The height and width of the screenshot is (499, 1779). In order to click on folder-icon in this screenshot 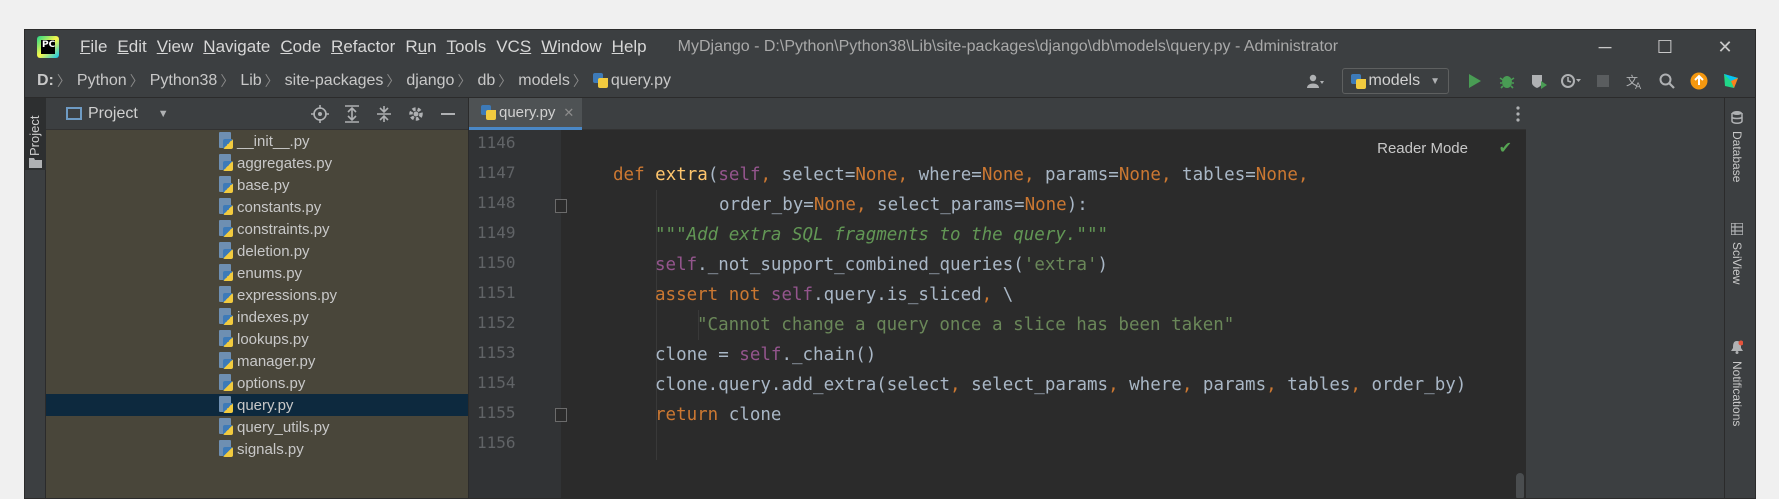, I will do `click(35, 163)`.